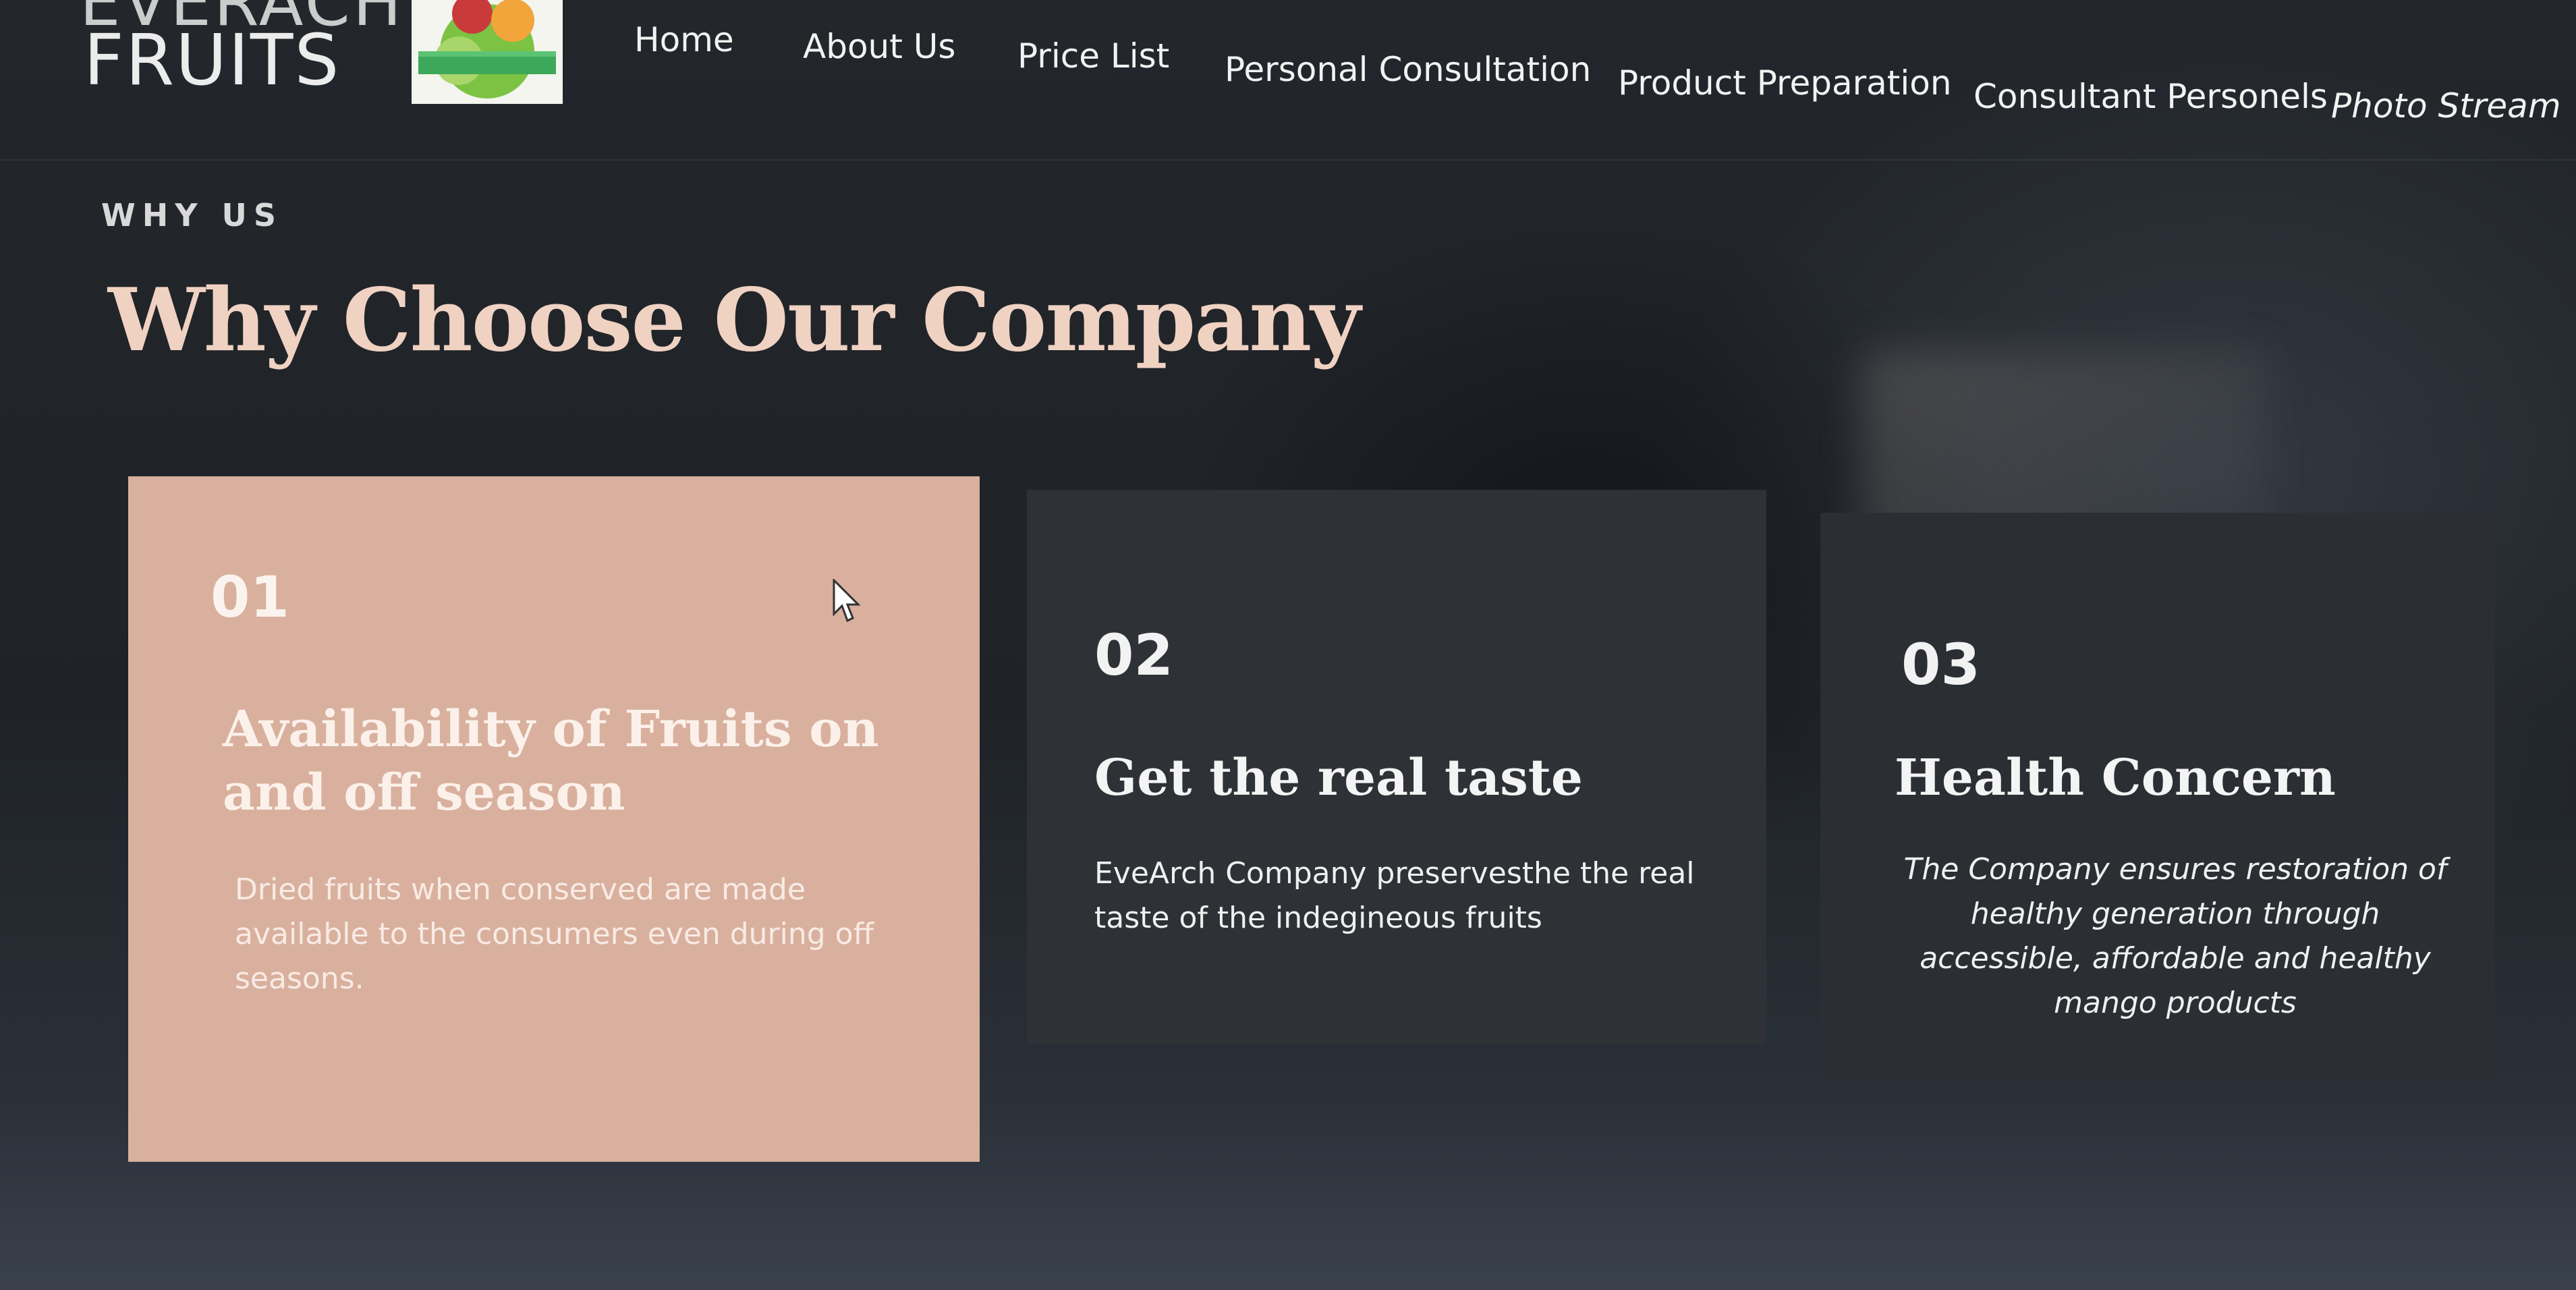  What do you see at coordinates (1288, 160) in the screenshot?
I see `header-divider` at bounding box center [1288, 160].